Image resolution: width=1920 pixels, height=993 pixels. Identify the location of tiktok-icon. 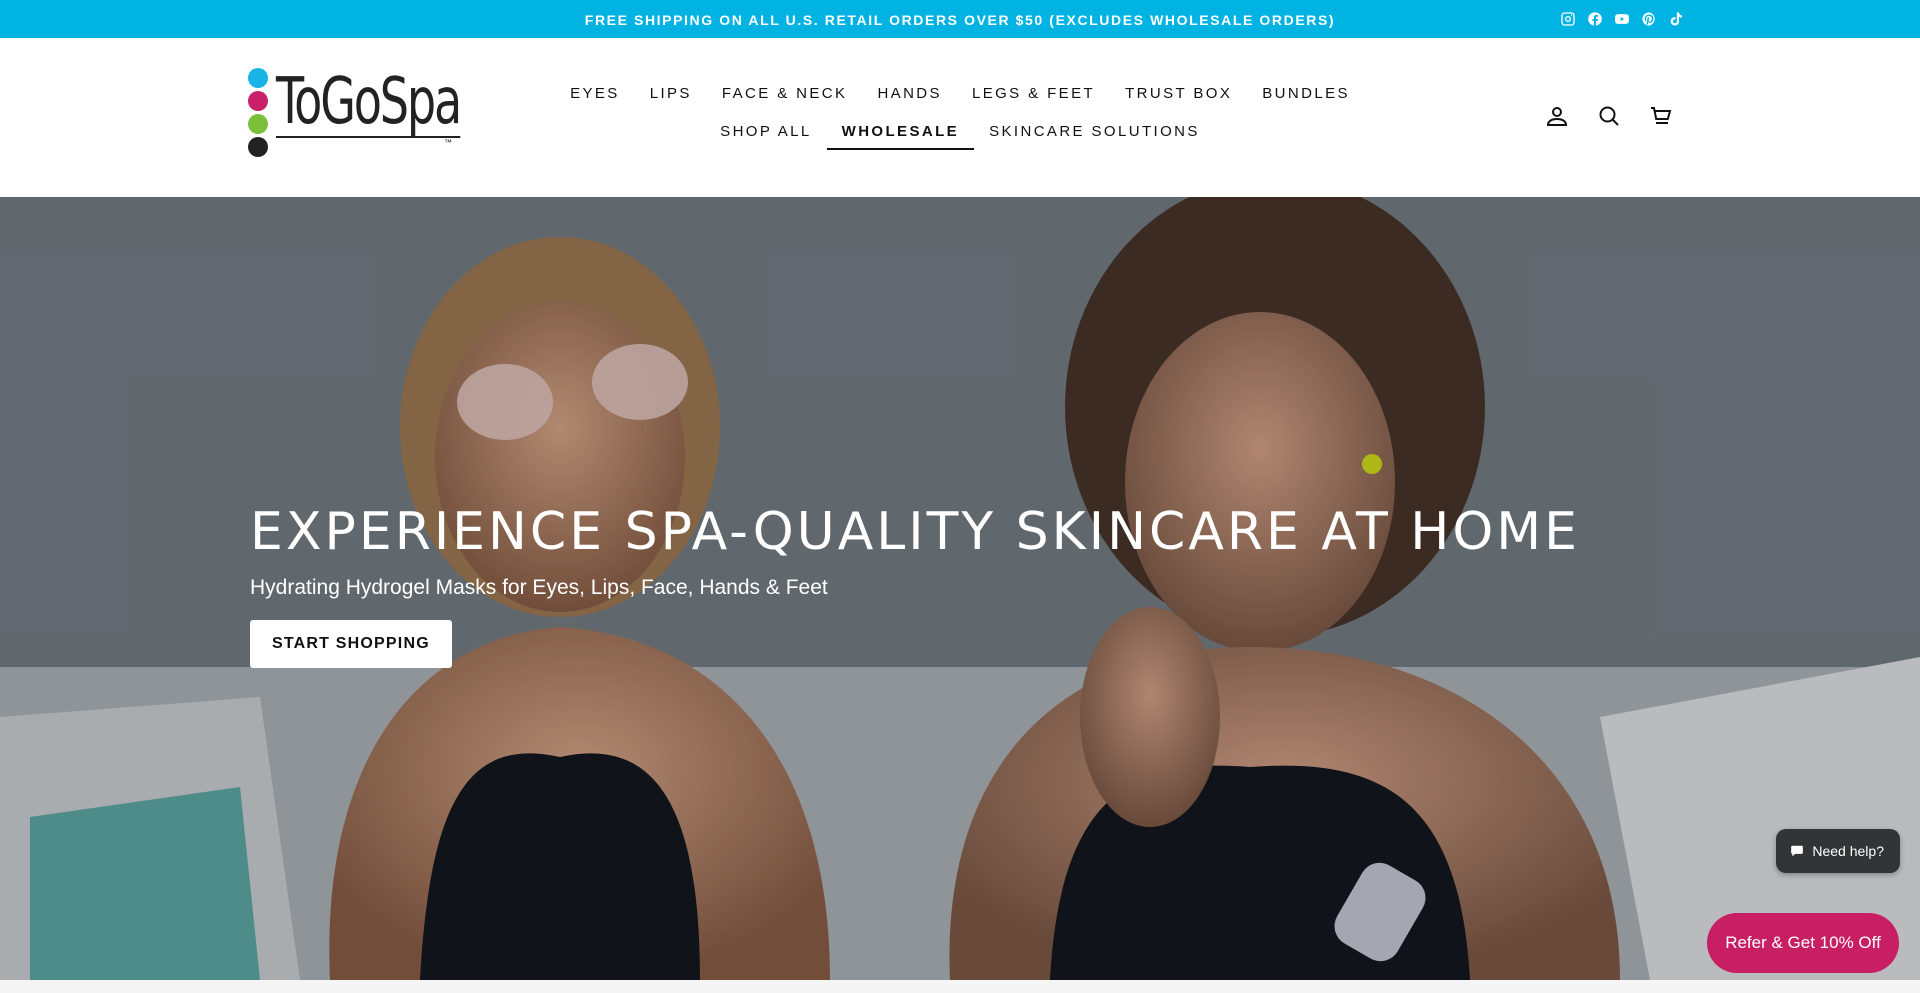
(1676, 19).